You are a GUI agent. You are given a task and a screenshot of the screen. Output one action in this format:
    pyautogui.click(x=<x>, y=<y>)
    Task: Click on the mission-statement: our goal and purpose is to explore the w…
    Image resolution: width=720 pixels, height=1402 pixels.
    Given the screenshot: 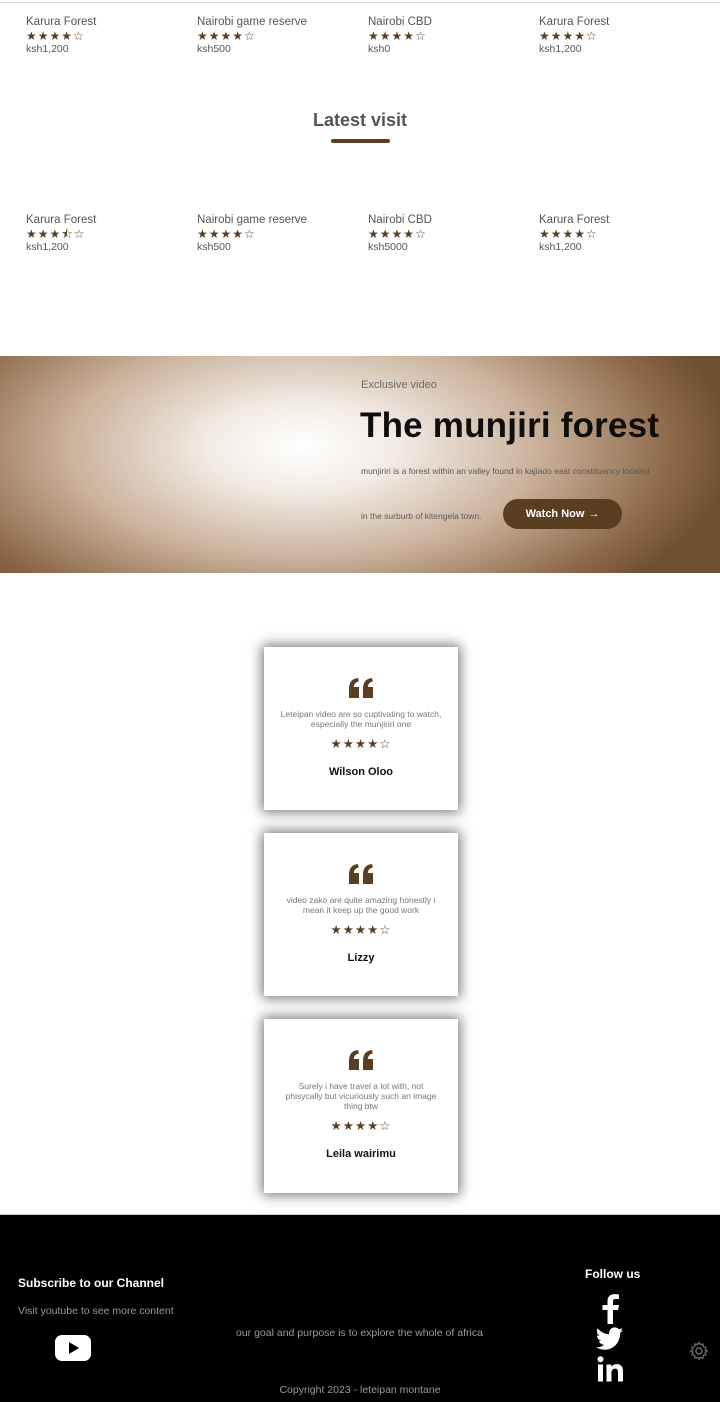 What is the action you would take?
    pyautogui.click(x=359, y=1333)
    